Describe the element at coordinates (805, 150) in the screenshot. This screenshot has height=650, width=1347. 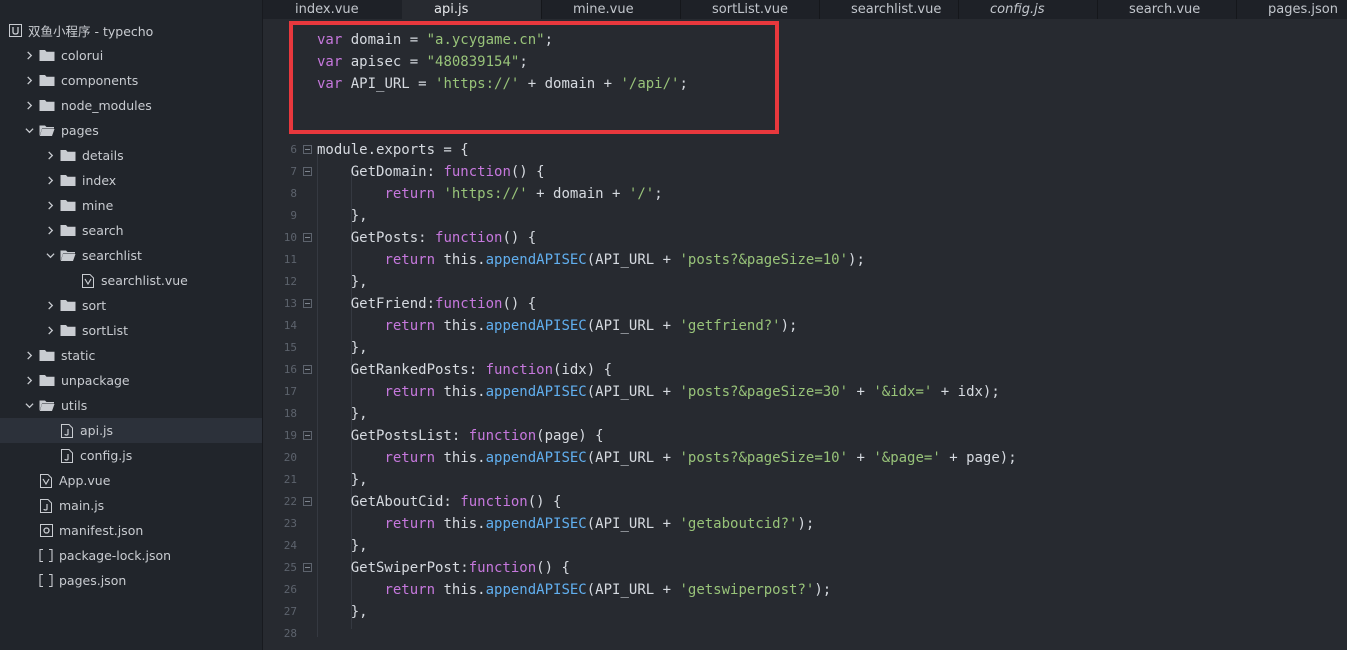
I see `code-line: 6 module.exports = {` at that location.